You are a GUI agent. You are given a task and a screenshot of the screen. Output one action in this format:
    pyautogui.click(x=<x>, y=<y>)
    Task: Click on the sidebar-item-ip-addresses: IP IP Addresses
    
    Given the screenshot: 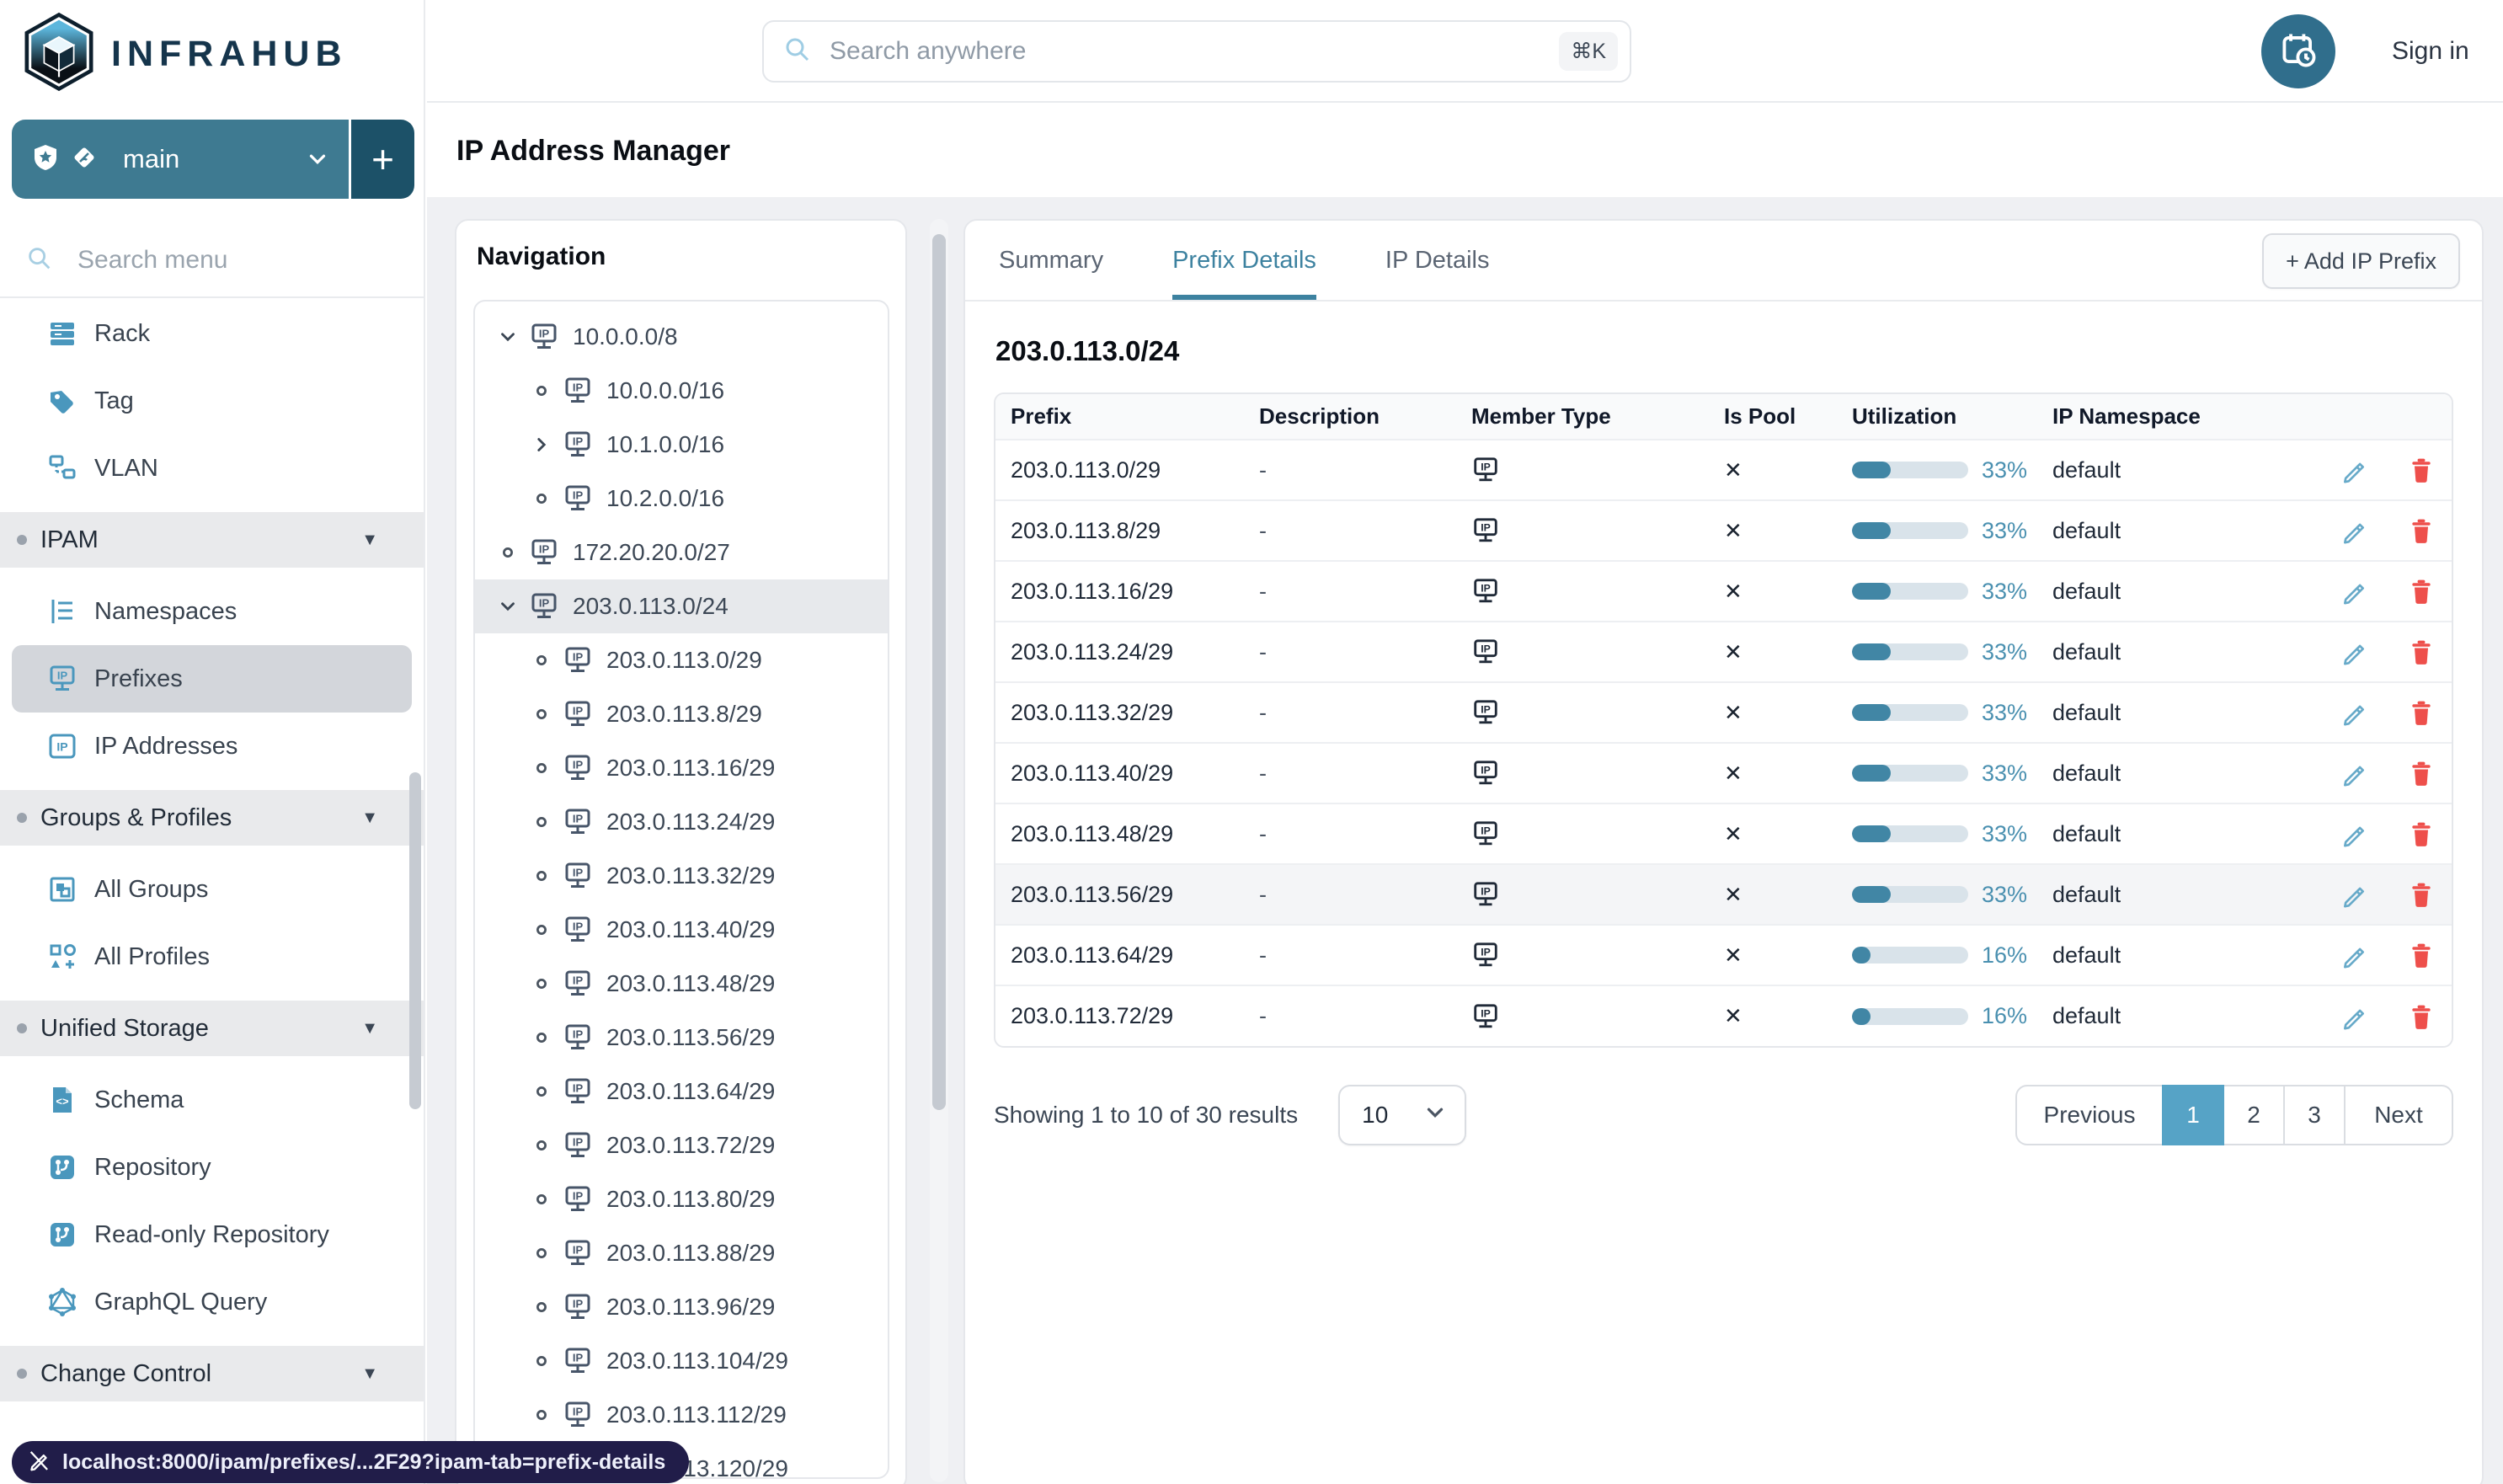 What is the action you would take?
    pyautogui.click(x=212, y=747)
    